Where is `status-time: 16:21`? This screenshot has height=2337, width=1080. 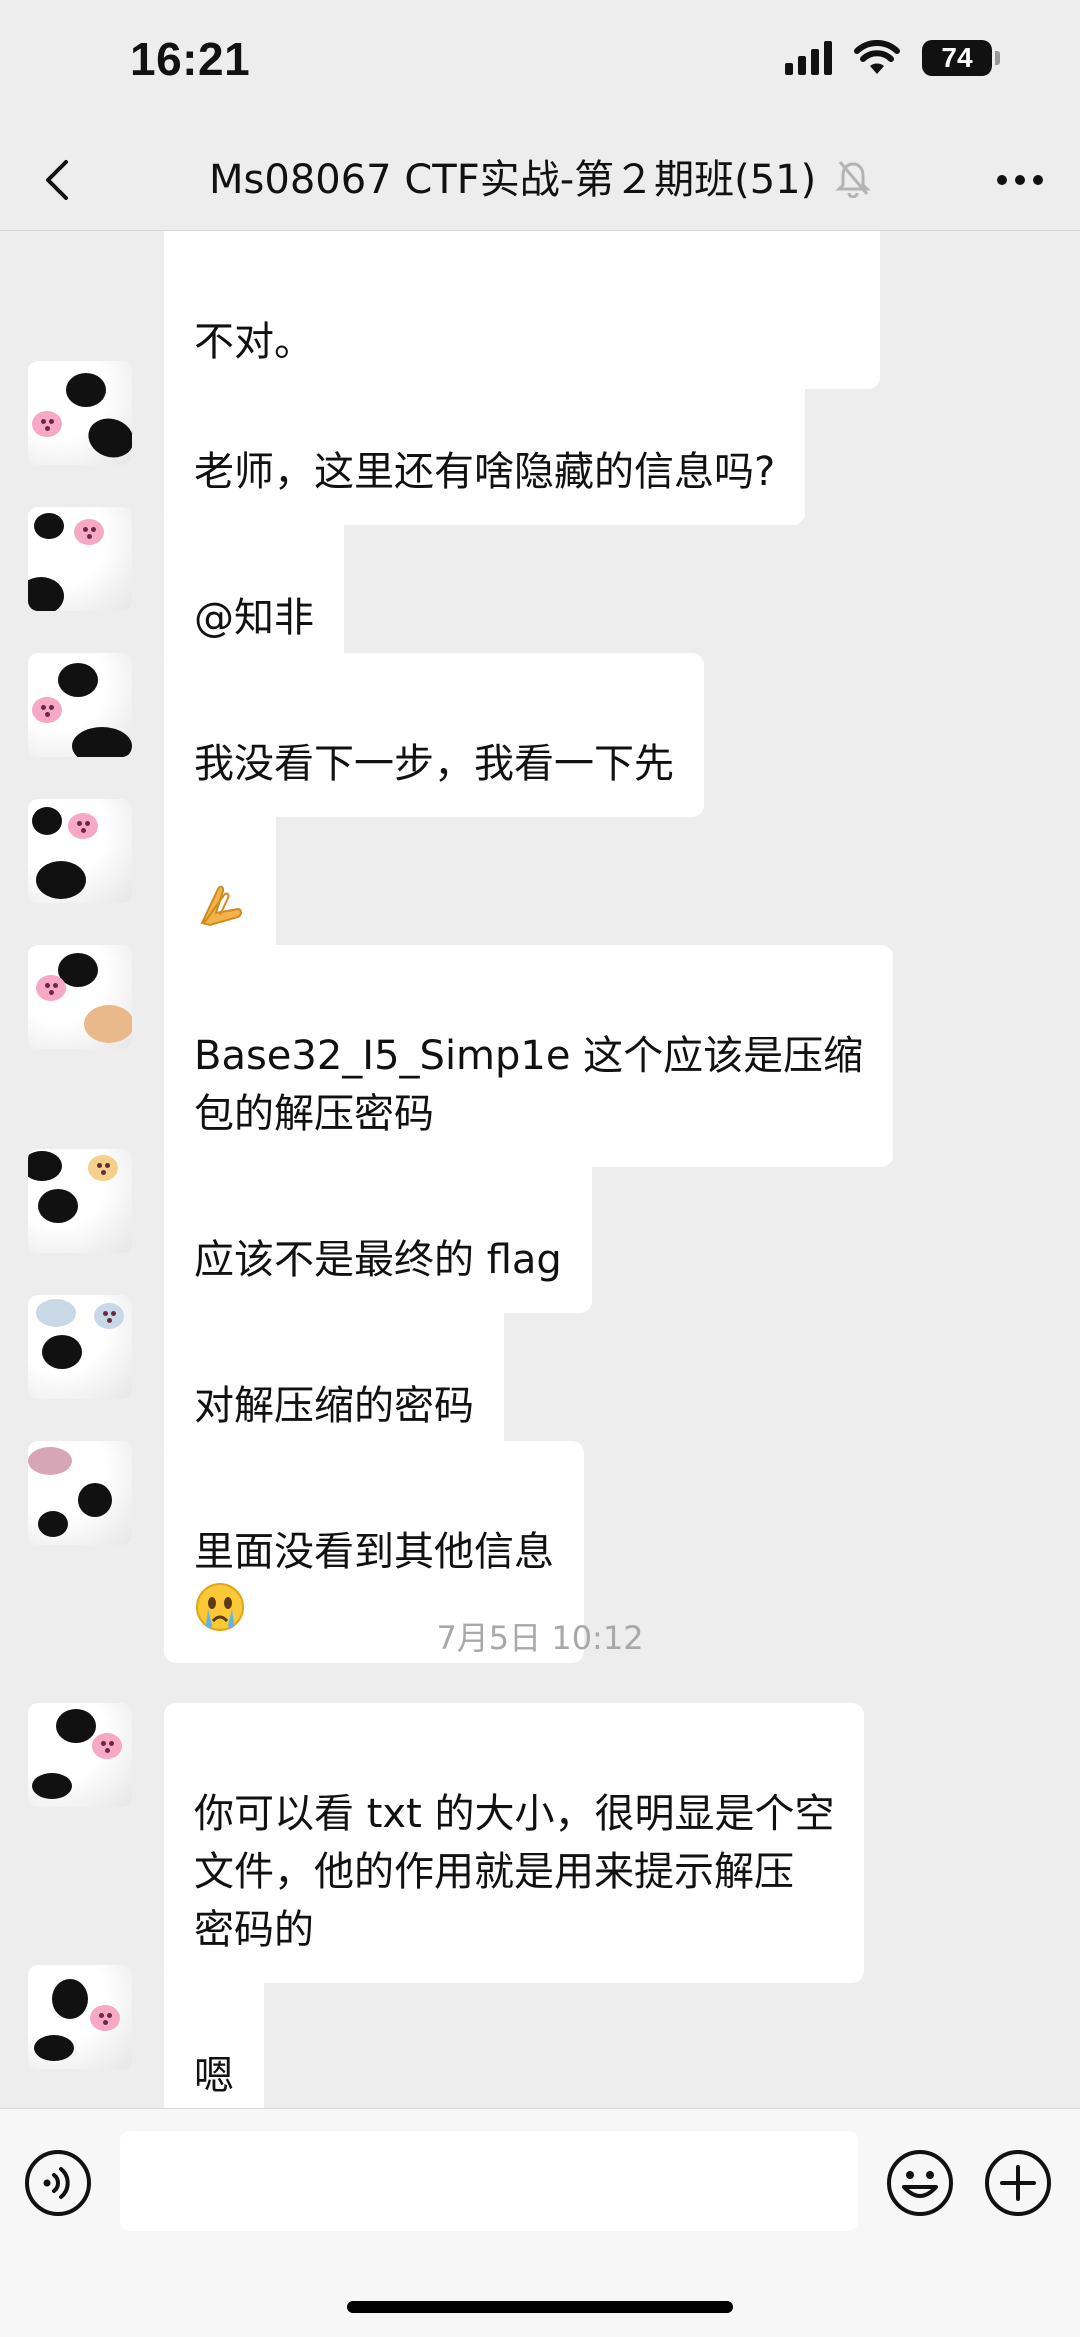
status-time: 16:21 is located at coordinates (190, 59).